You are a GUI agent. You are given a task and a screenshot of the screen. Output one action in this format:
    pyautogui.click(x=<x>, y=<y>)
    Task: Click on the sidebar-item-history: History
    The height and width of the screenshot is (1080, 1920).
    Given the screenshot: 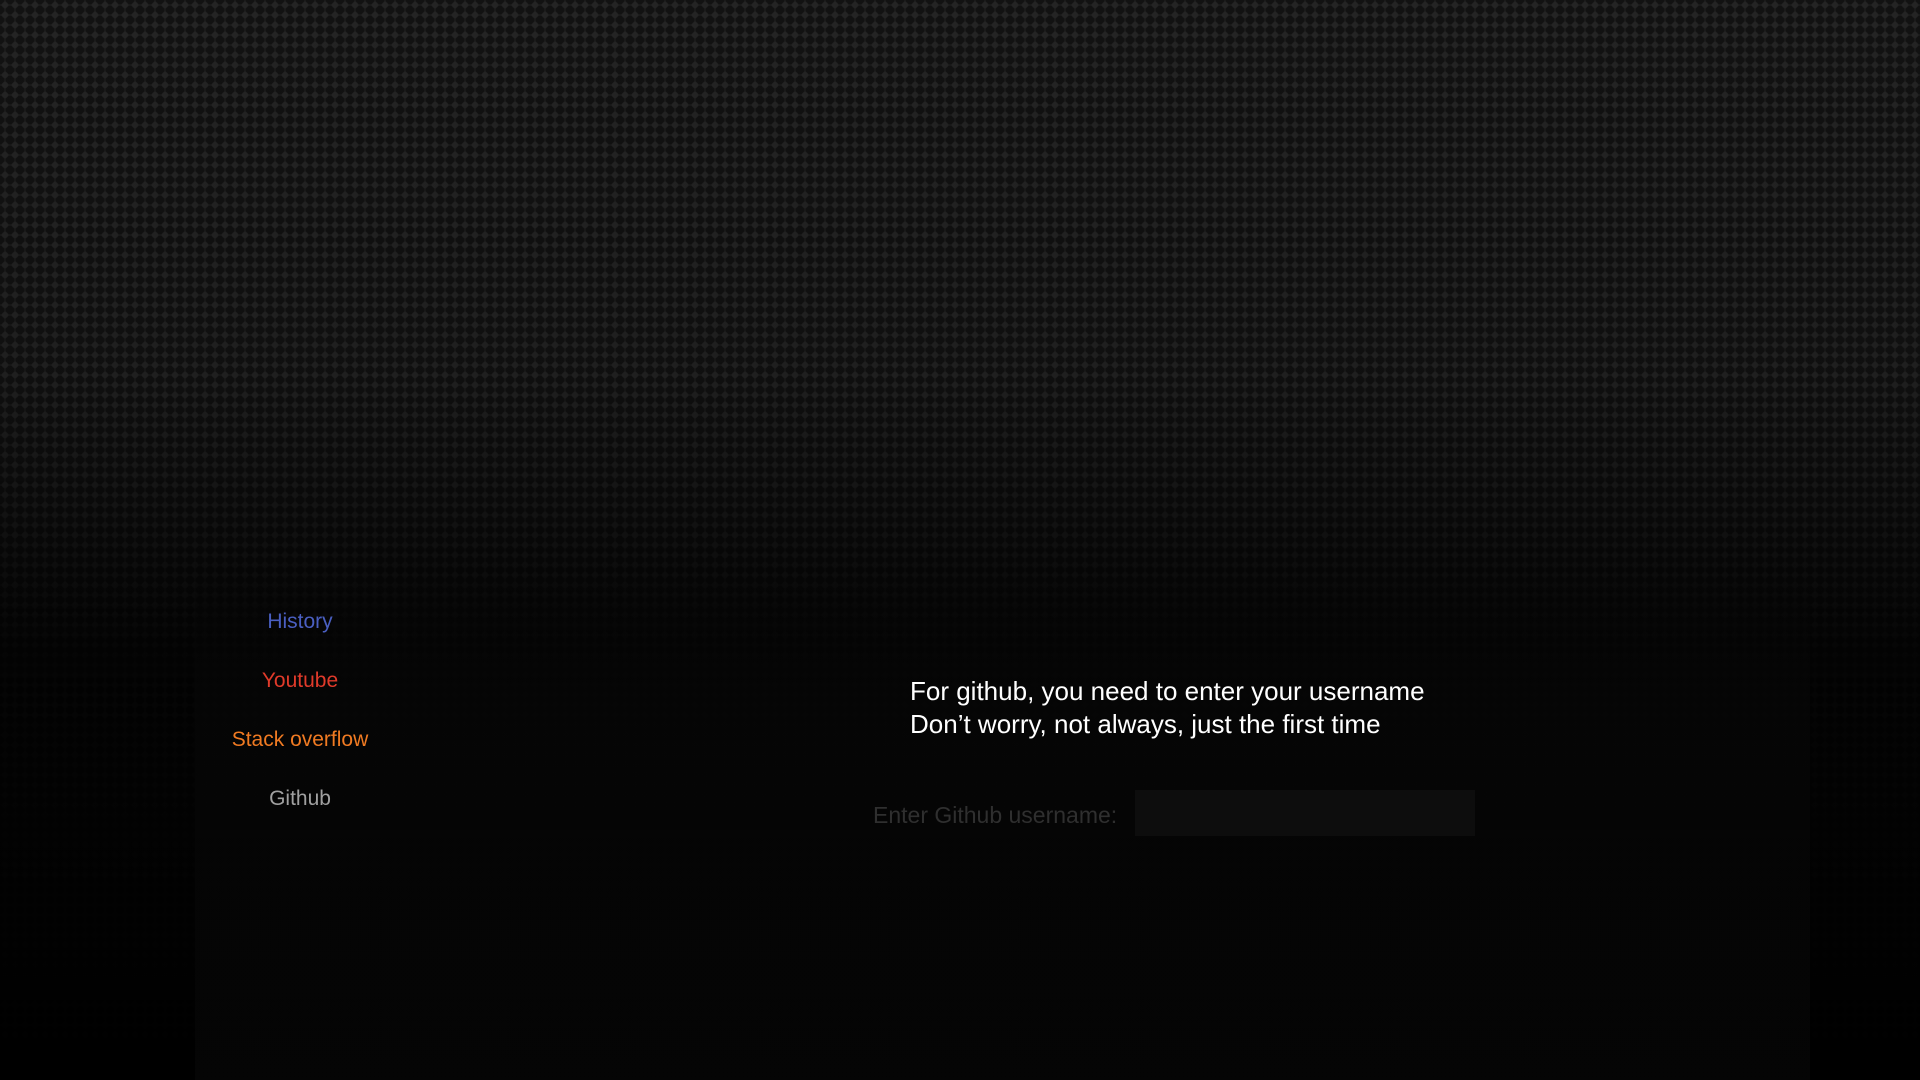 What is the action you would take?
    pyautogui.click(x=300, y=622)
    